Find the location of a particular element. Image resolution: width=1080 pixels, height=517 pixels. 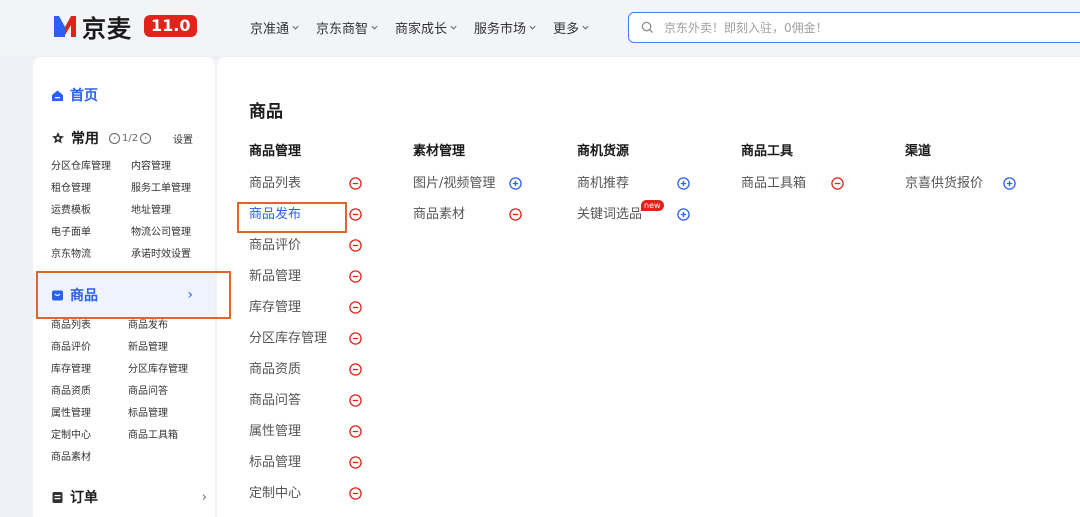

search-box is located at coordinates (854, 27).